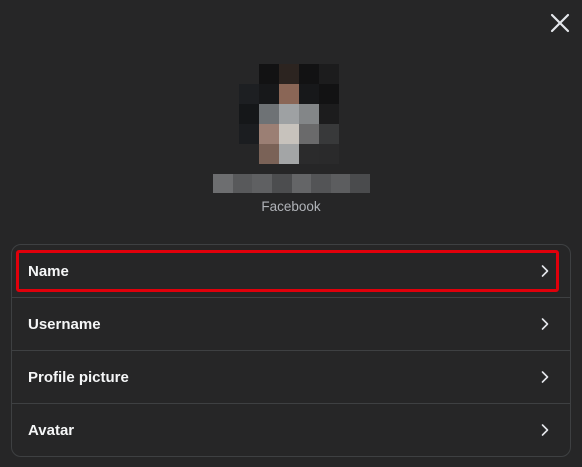  I want to click on menu-item-name: Name, so click(291, 271).